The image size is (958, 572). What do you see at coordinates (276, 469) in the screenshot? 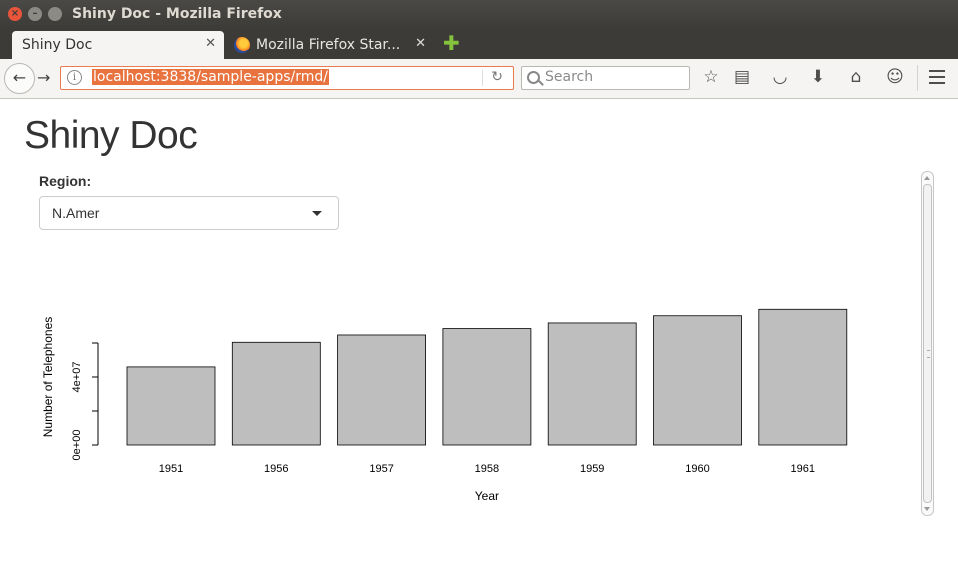
I see `x-tick-label: 1956` at bounding box center [276, 469].